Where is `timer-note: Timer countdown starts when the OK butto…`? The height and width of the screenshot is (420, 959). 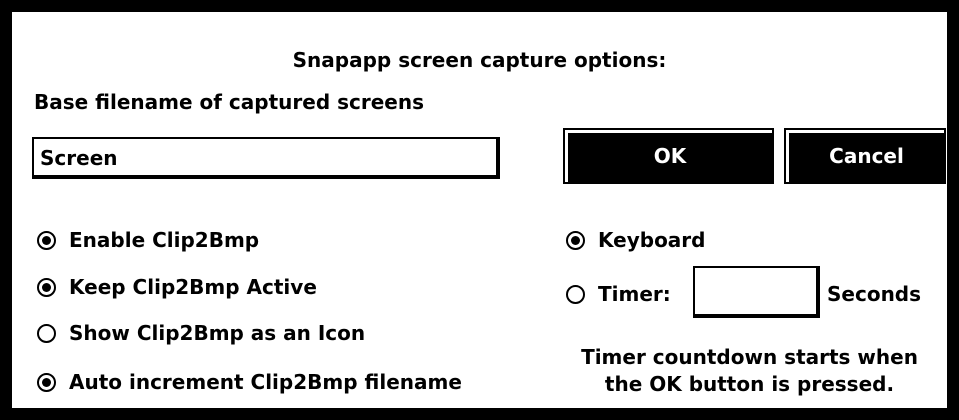 timer-note: Timer countdown starts when the OK butto… is located at coordinates (749, 371).